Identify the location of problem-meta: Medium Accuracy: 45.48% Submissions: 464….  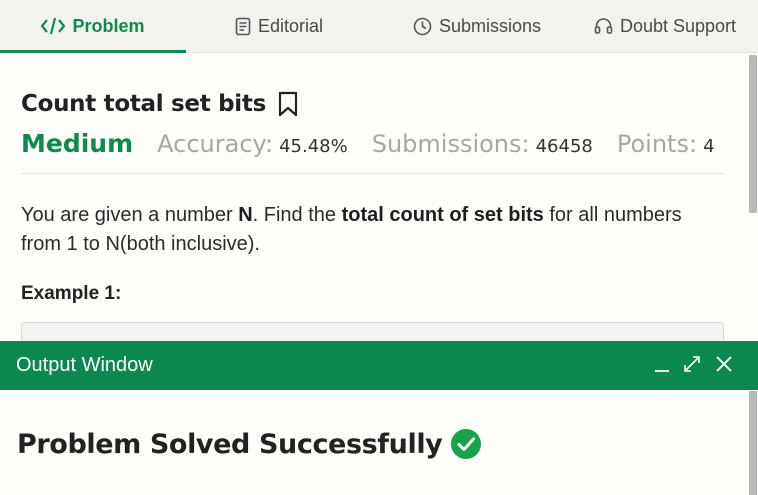
(368, 143).